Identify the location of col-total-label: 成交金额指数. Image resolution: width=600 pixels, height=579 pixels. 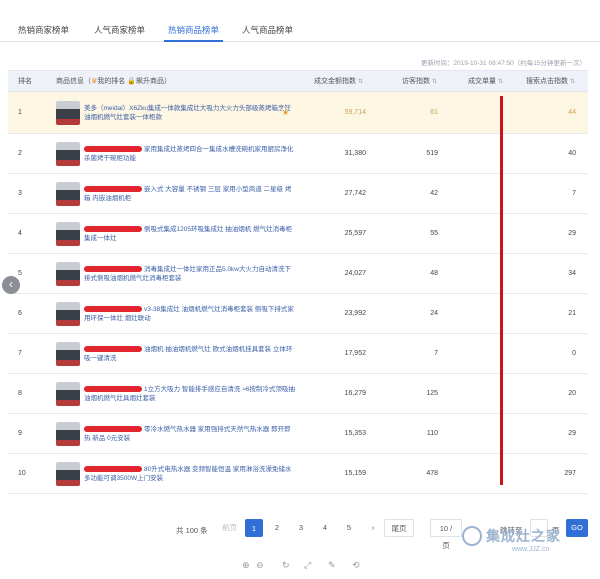
(335, 81).